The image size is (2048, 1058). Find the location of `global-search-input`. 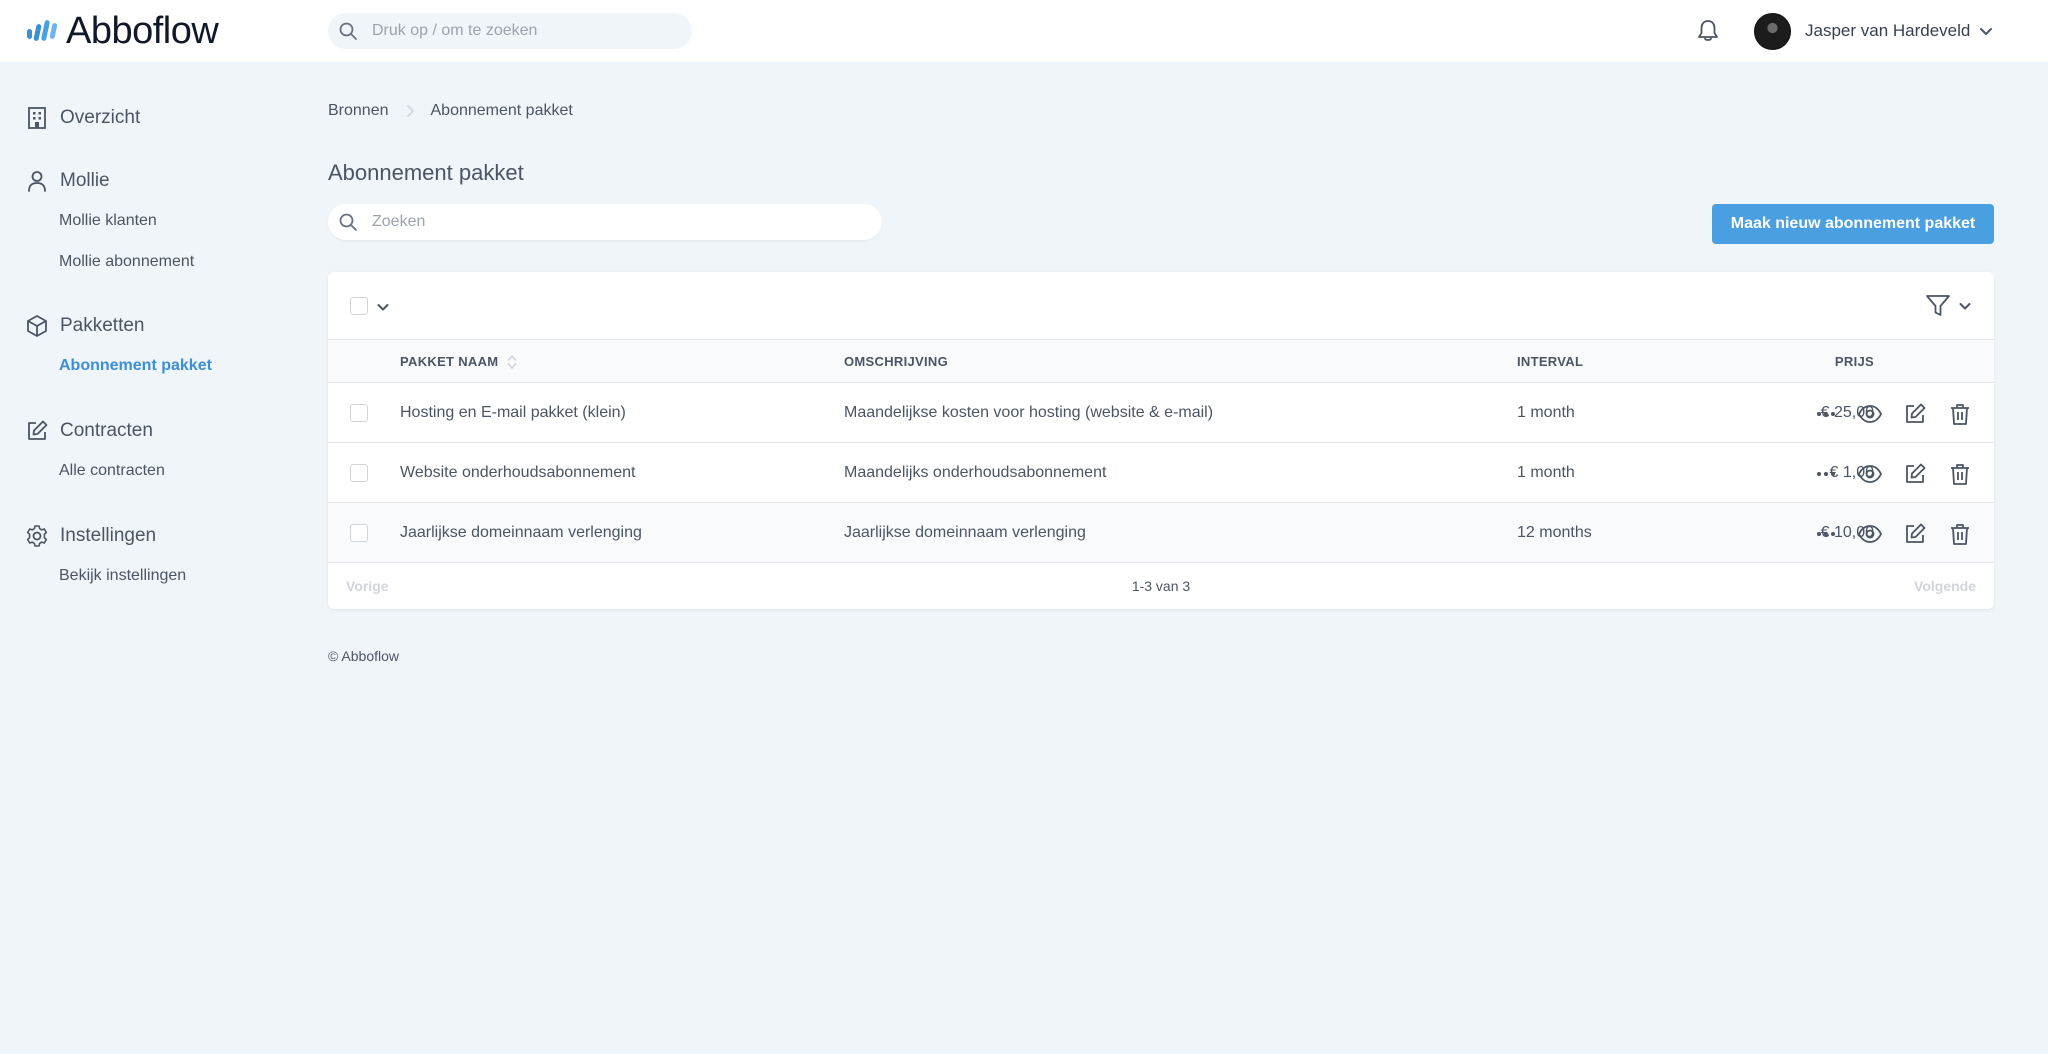

global-search-input is located at coordinates (527, 31).